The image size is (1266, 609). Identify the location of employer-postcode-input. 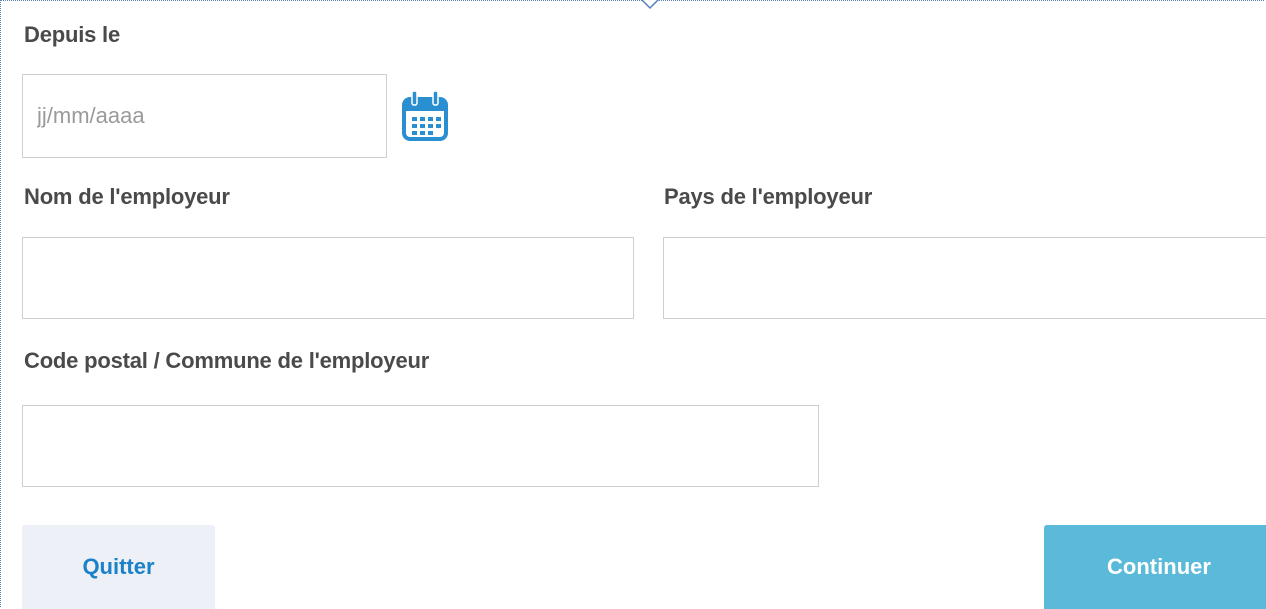
(420, 446).